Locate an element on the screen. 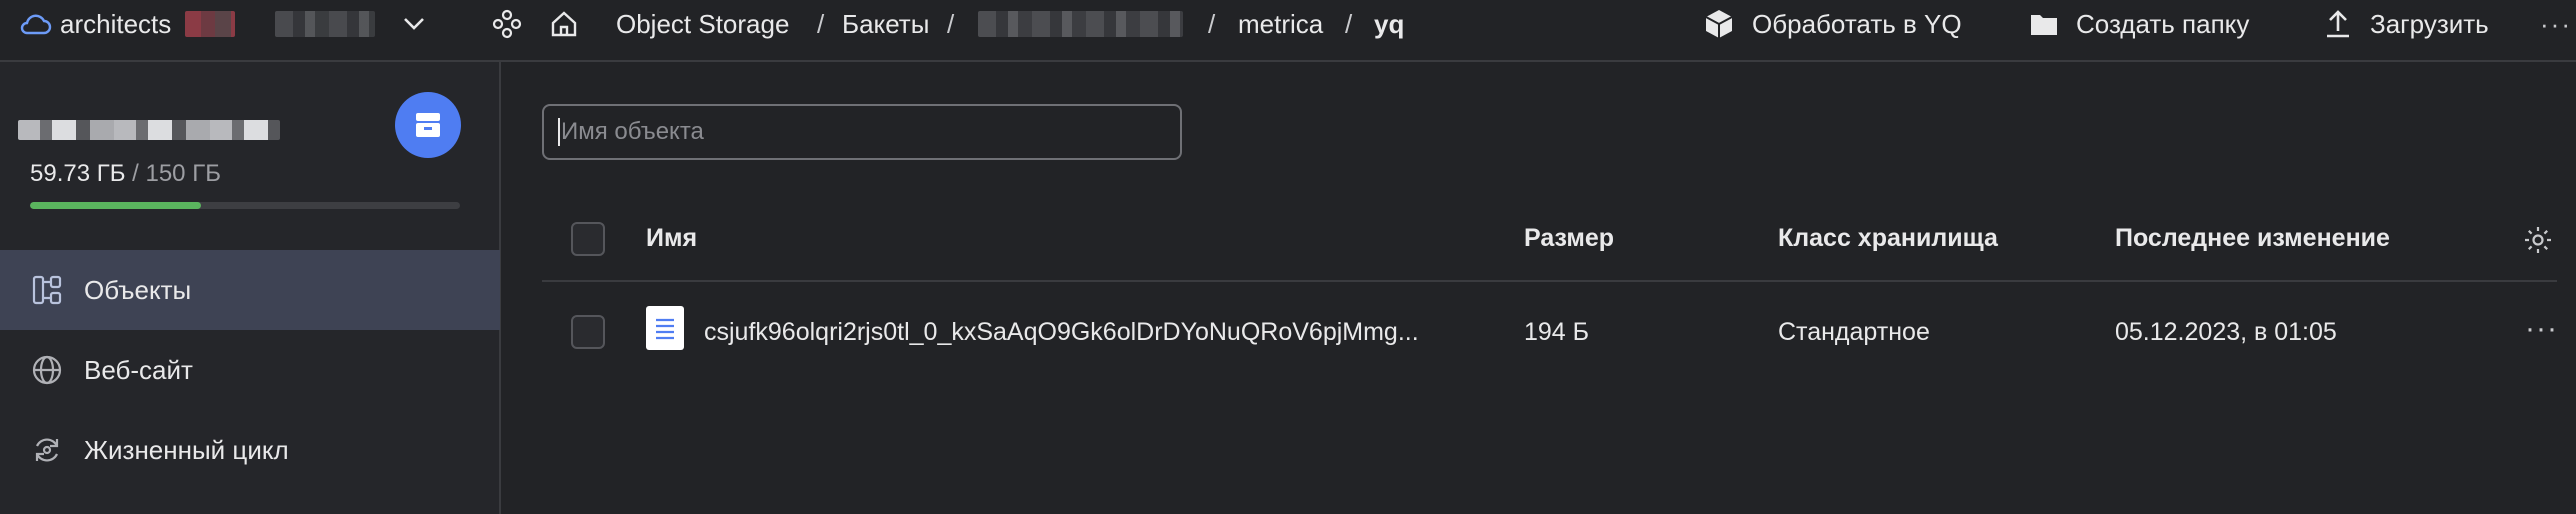 The image size is (2576, 514). breadcrumb-metrica: metrica is located at coordinates (1280, 24).